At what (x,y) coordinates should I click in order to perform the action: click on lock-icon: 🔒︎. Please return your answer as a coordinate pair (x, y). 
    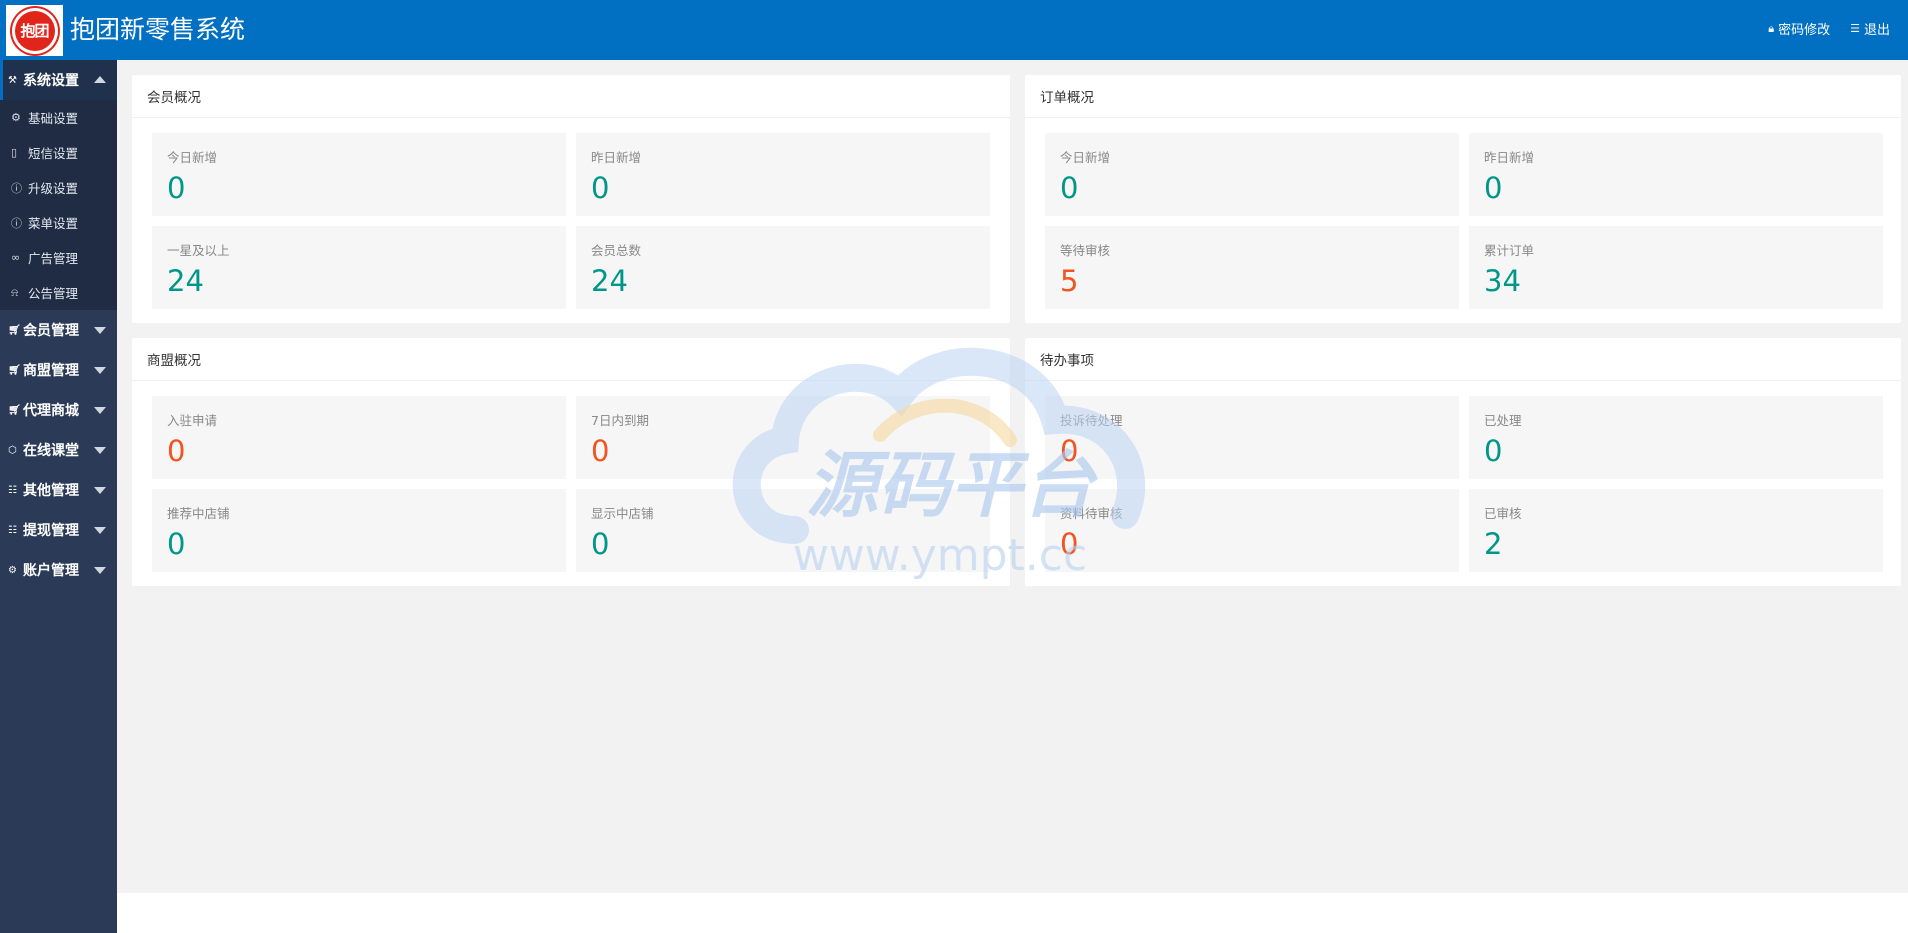
    Looking at the image, I should click on (1771, 28).